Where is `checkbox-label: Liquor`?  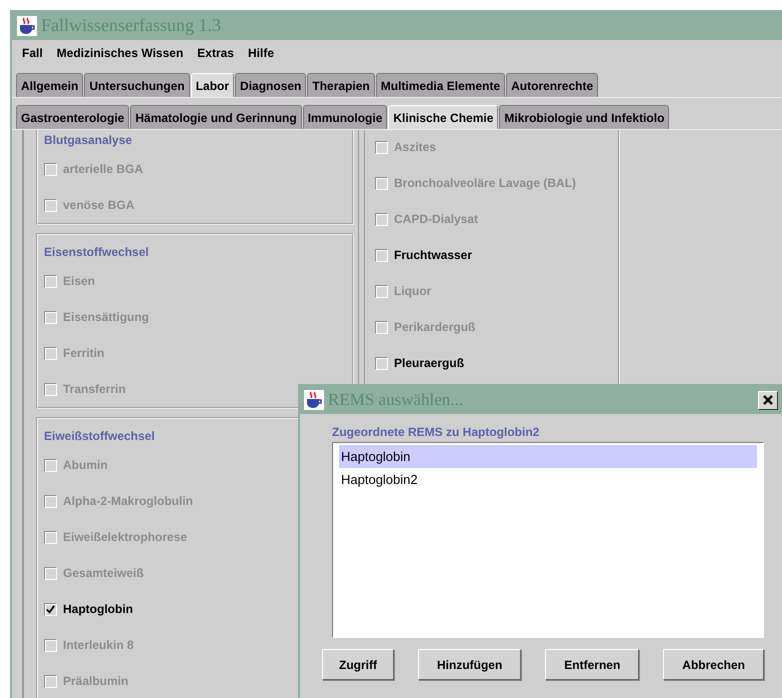 checkbox-label: Liquor is located at coordinates (413, 291).